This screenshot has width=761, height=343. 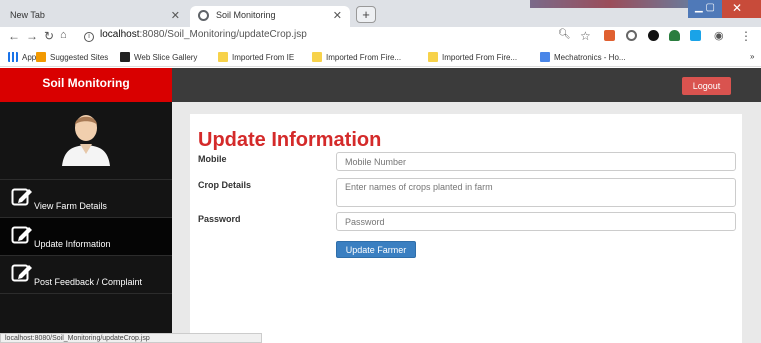 I want to click on site-icon, so click(x=545, y=57).